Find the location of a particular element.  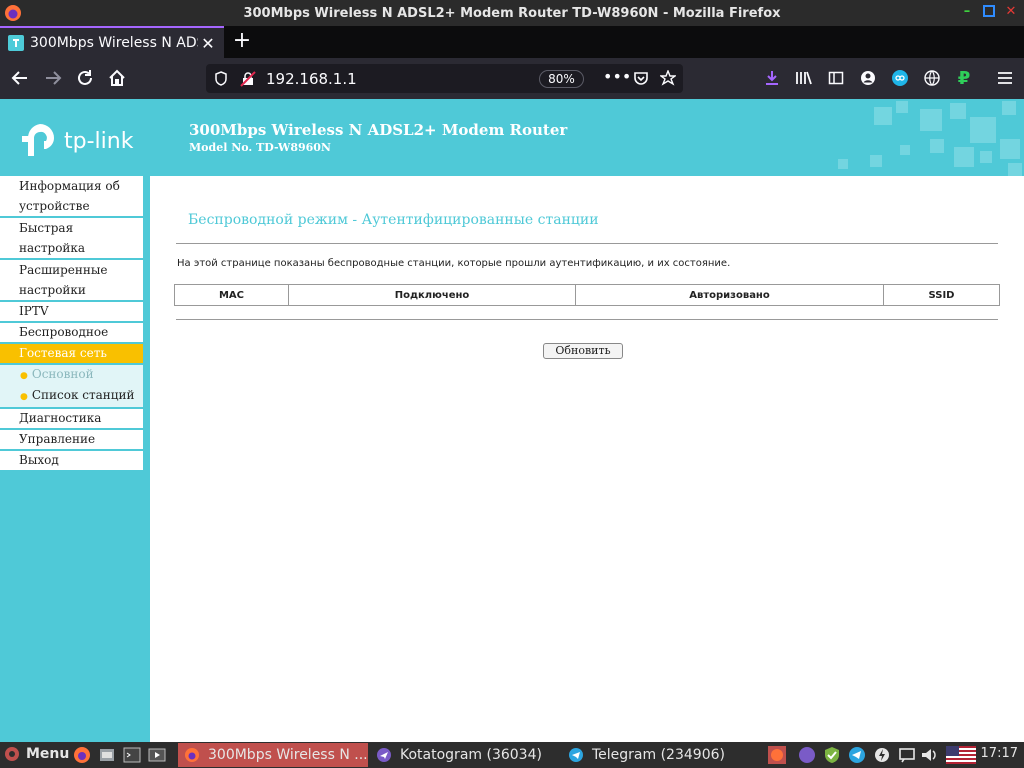

ruble-icon: ₽ is located at coordinates (964, 78).